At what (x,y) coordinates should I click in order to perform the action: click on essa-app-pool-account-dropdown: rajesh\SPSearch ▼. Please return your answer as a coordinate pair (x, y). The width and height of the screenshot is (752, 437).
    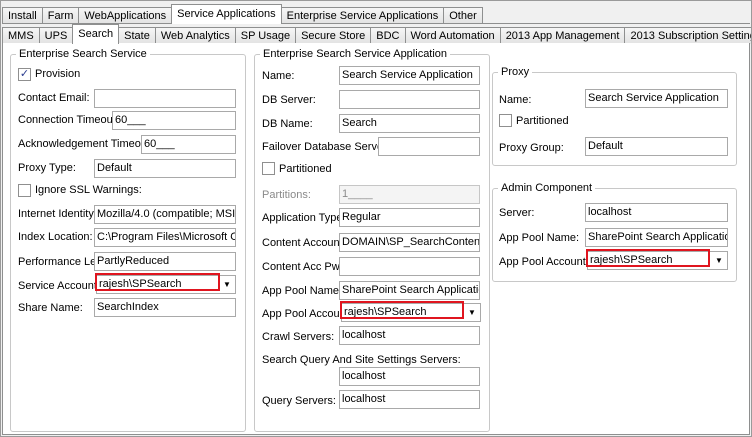
    Looking at the image, I should click on (411, 312).